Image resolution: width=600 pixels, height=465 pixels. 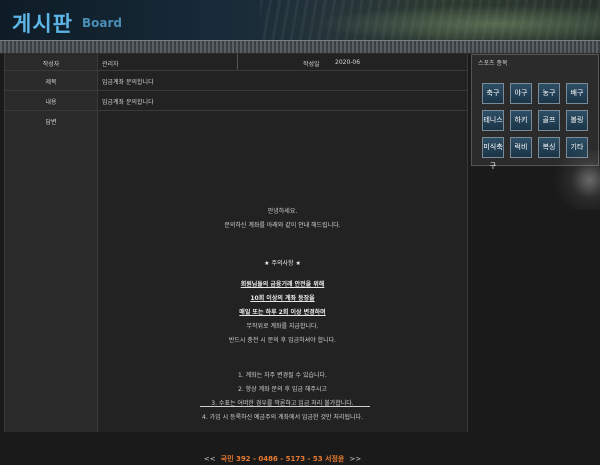 I want to click on subject-label: 제목, so click(x=51, y=82).